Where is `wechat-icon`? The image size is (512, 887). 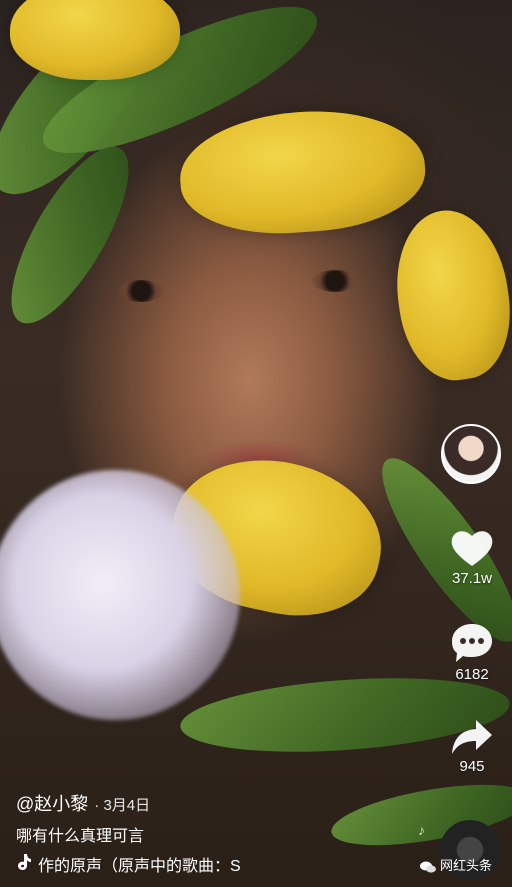
wechat-icon is located at coordinates (428, 867).